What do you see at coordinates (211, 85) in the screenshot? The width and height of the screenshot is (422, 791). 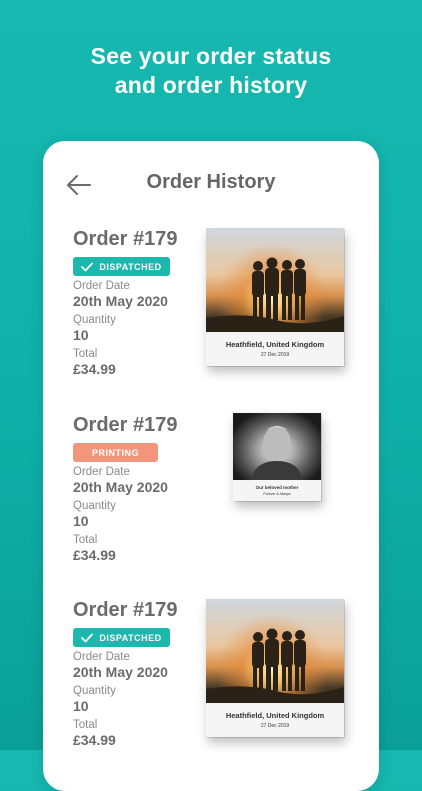 I see `promo-line-2: and order history` at bounding box center [211, 85].